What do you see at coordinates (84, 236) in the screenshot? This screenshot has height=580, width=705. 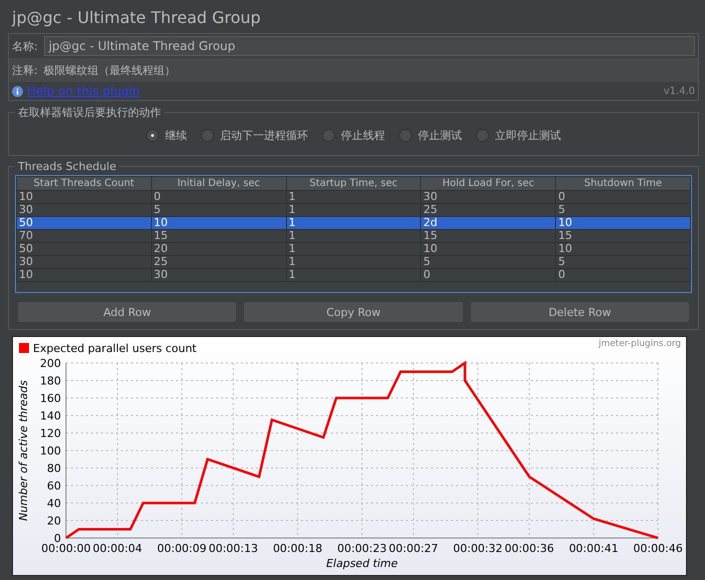 I see `table-cell: 70` at bounding box center [84, 236].